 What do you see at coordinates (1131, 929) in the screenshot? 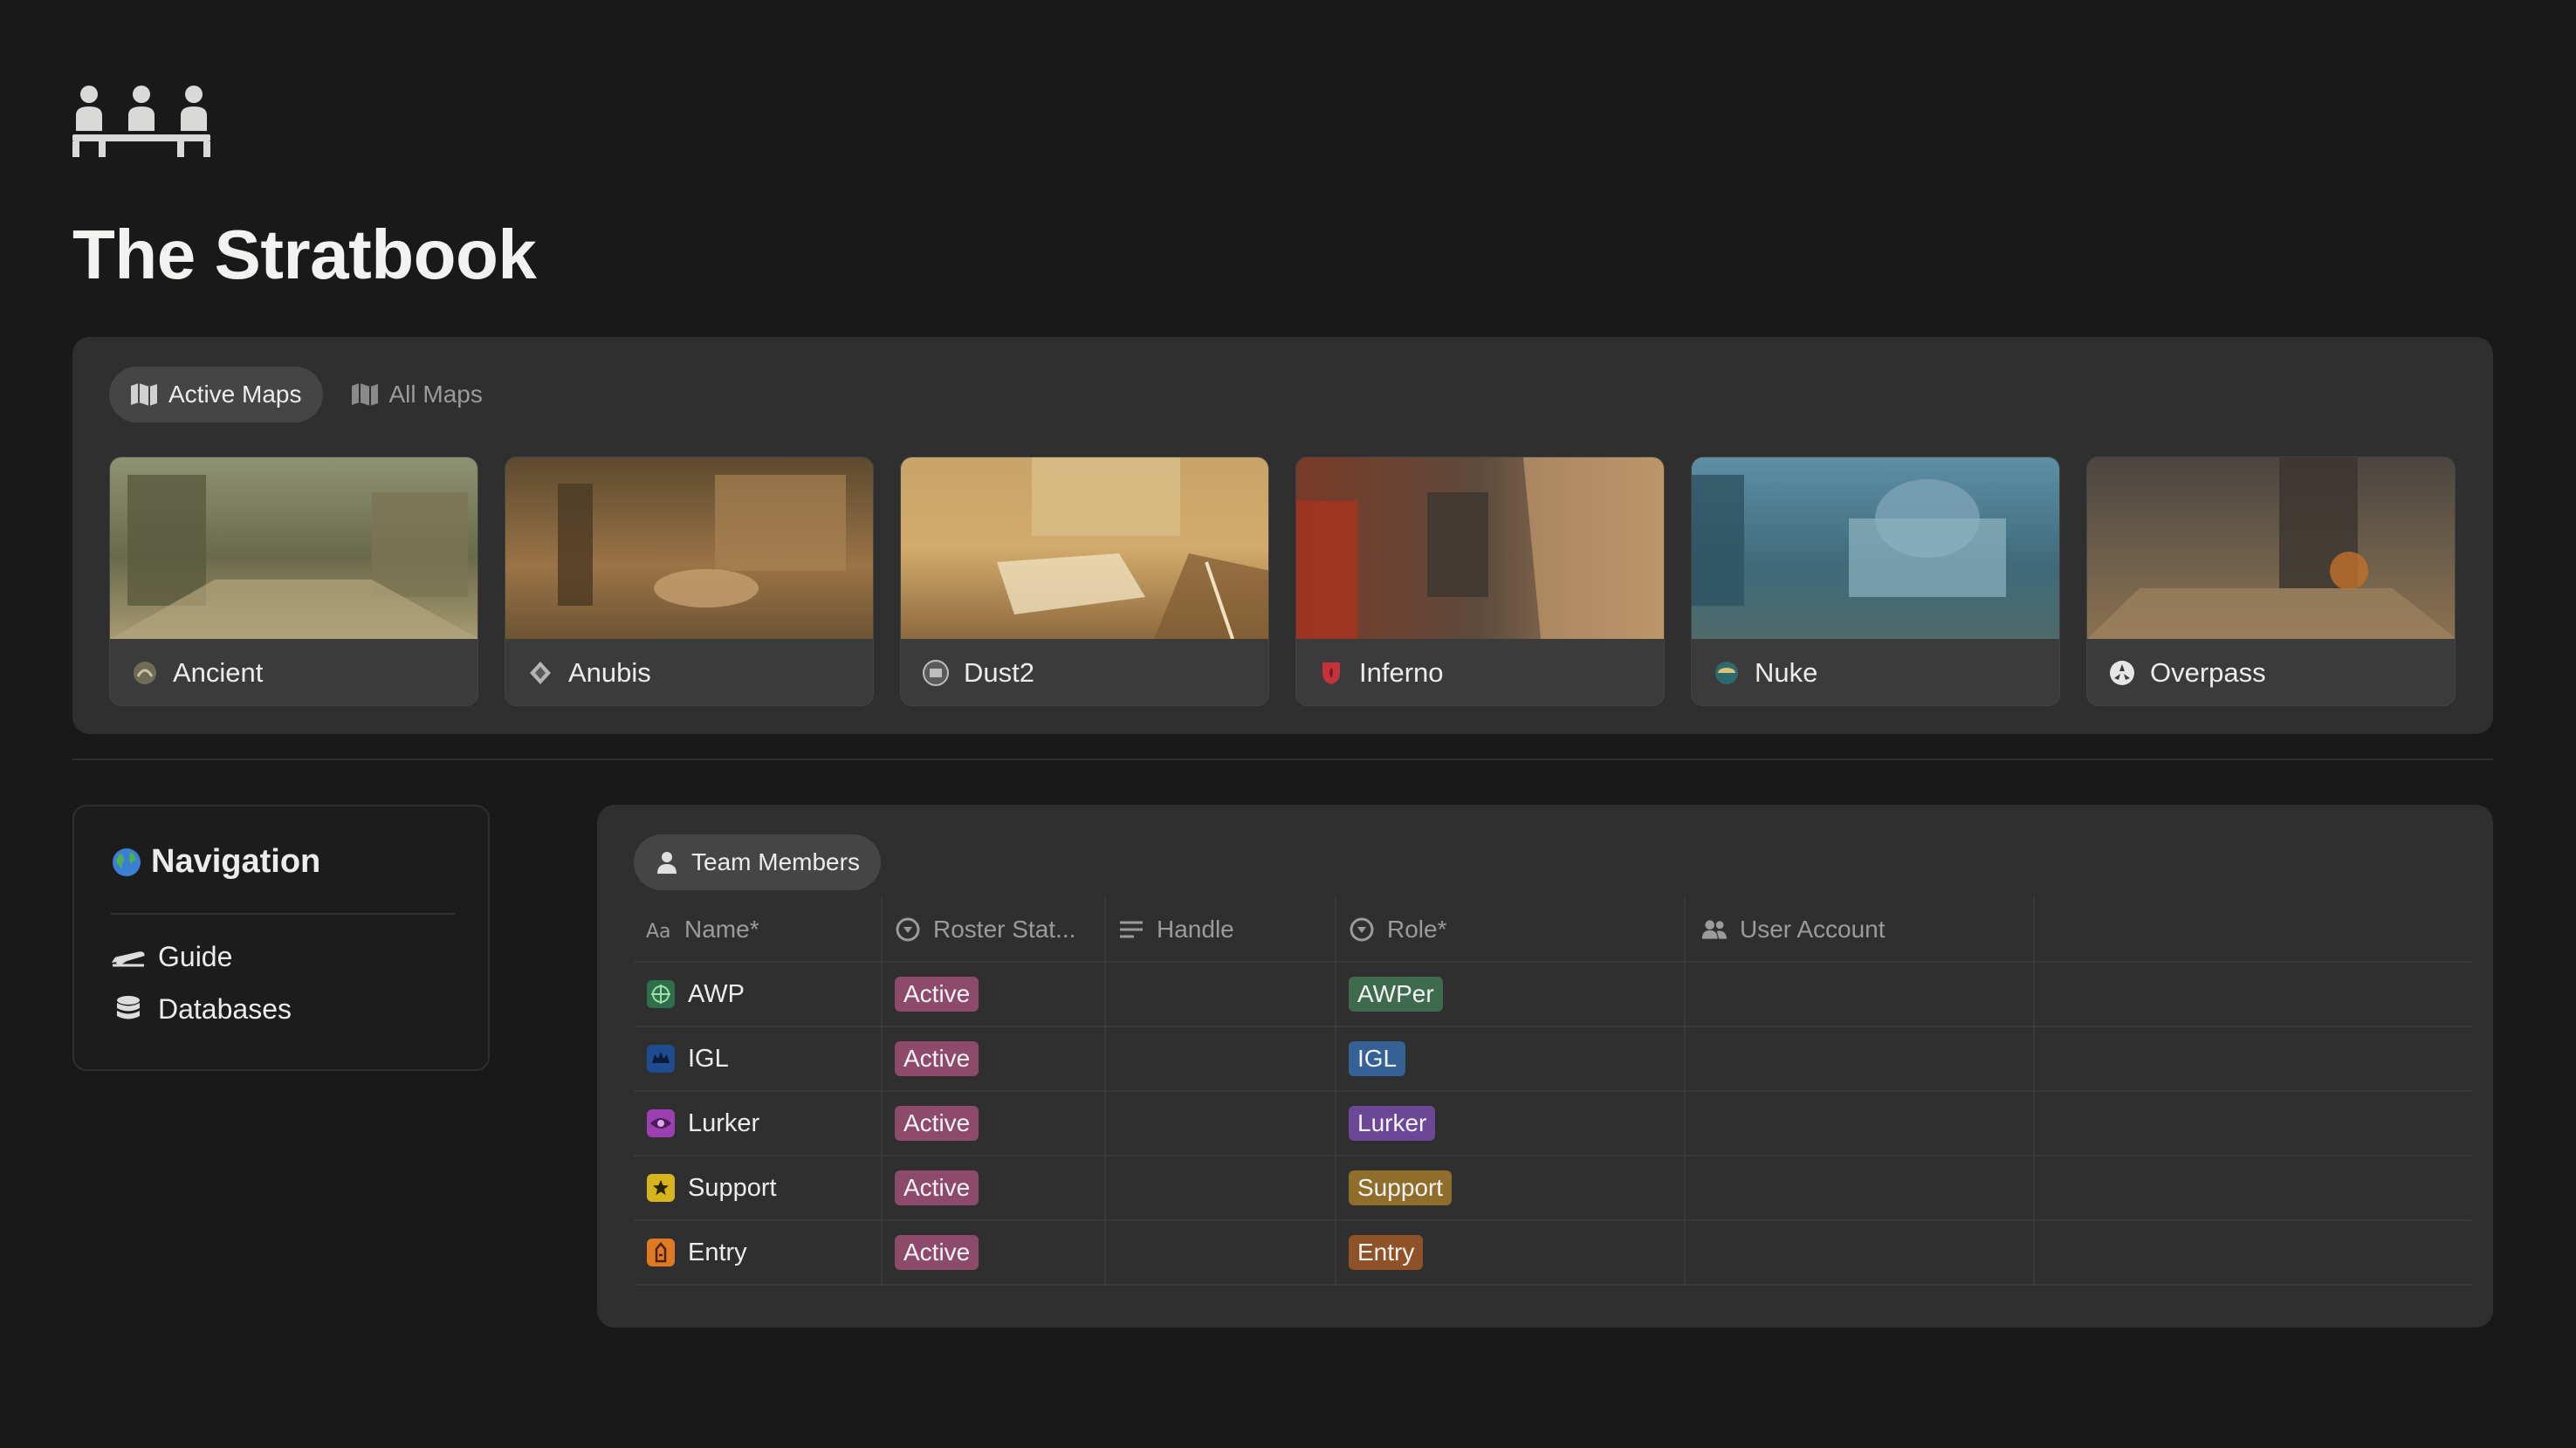
I see `text-lines-icon` at bounding box center [1131, 929].